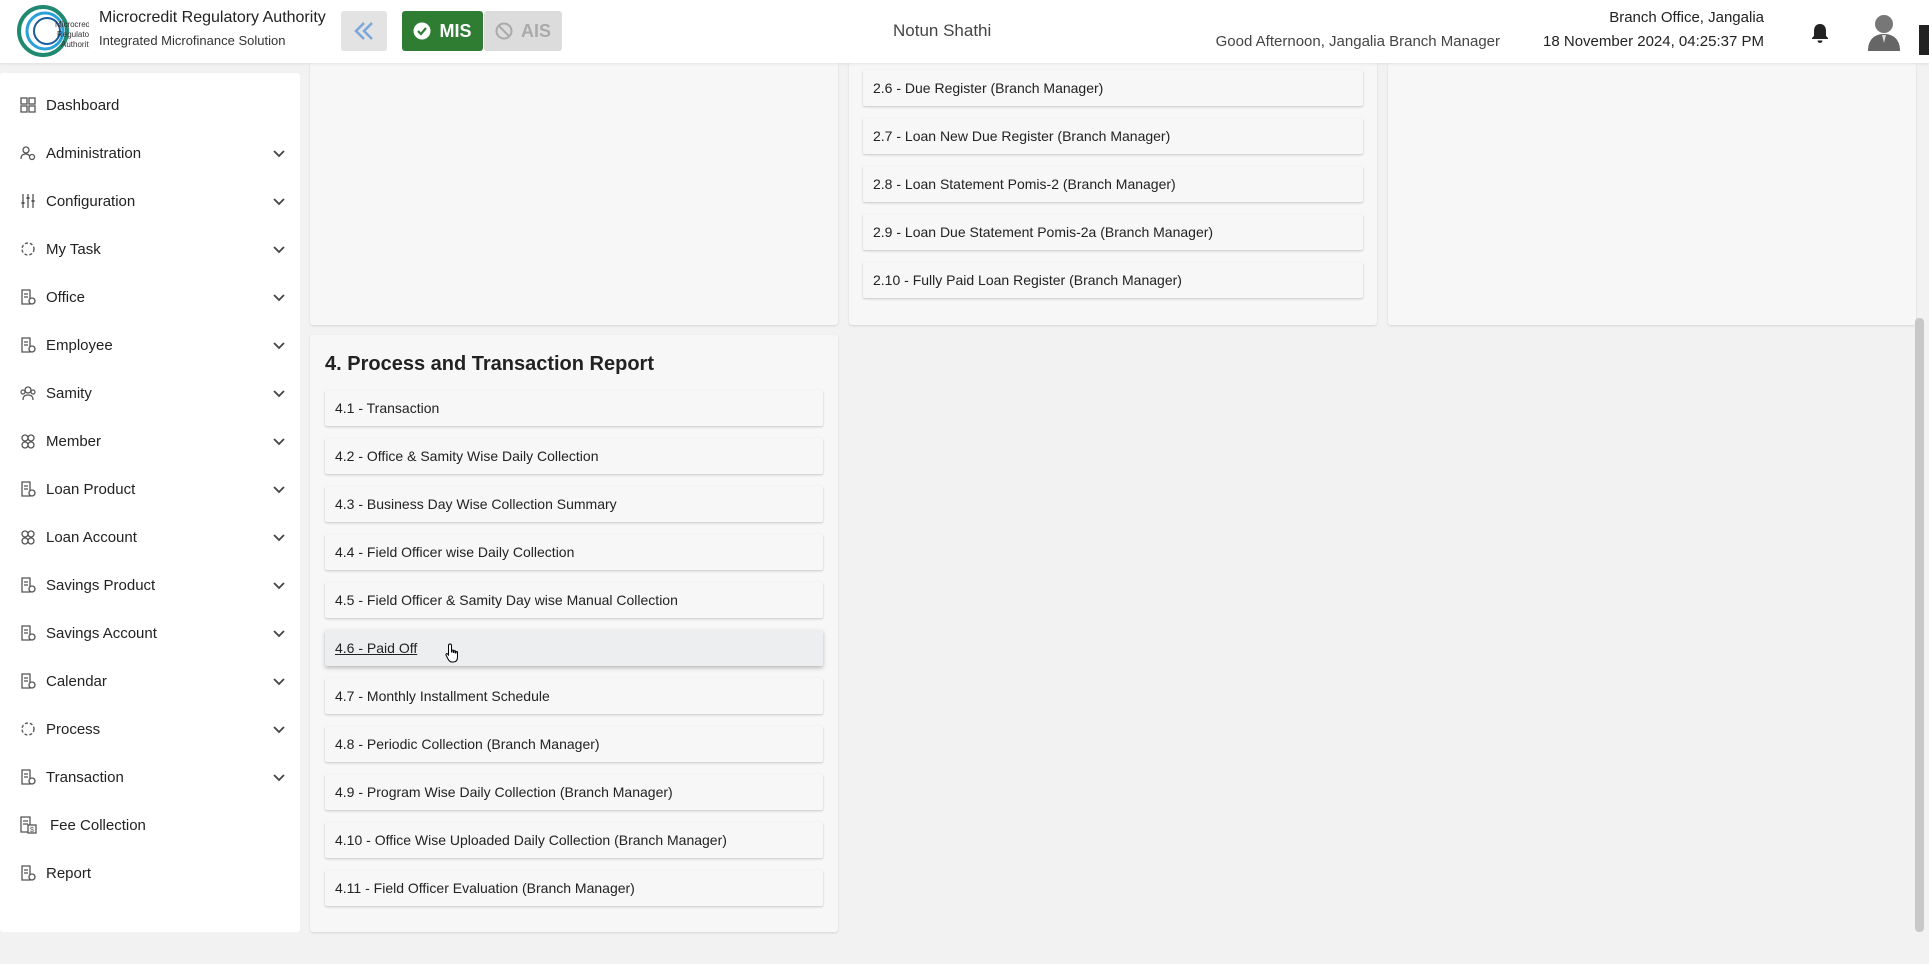 Image resolution: width=1929 pixels, height=964 pixels. I want to click on collapse-sidebar-button, so click(364, 31).